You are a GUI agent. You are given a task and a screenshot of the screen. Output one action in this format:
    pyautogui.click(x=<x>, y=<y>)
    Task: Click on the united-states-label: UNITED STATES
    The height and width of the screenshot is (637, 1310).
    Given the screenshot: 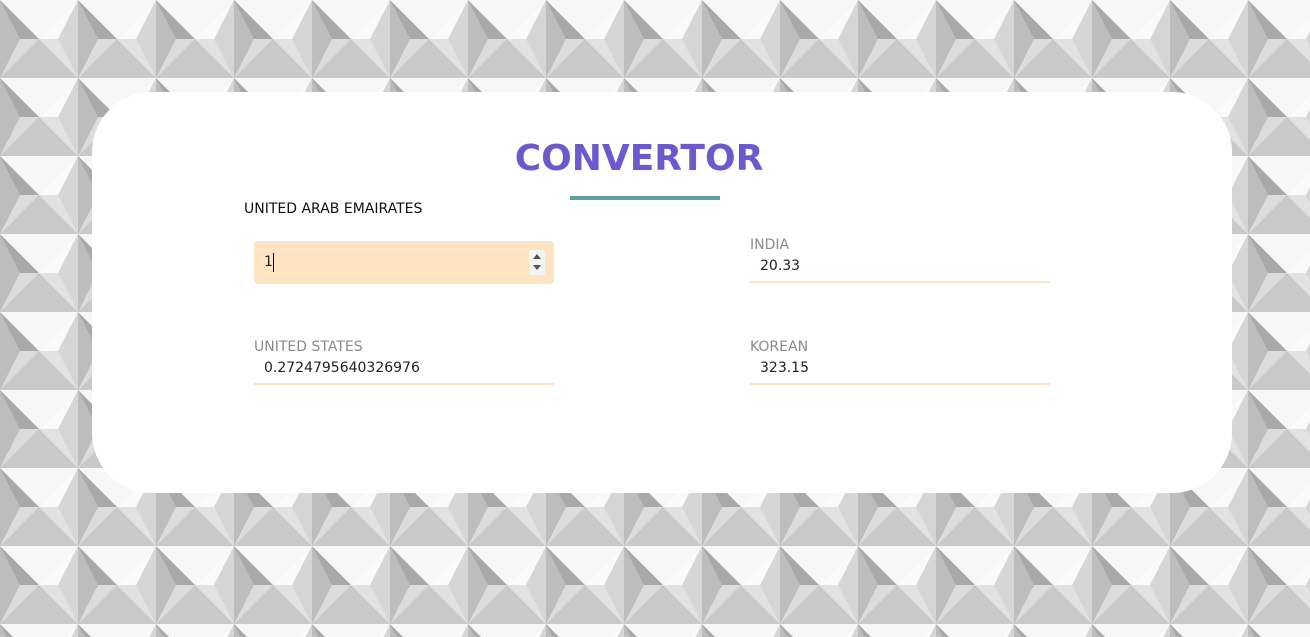 What is the action you would take?
    pyautogui.click(x=308, y=347)
    